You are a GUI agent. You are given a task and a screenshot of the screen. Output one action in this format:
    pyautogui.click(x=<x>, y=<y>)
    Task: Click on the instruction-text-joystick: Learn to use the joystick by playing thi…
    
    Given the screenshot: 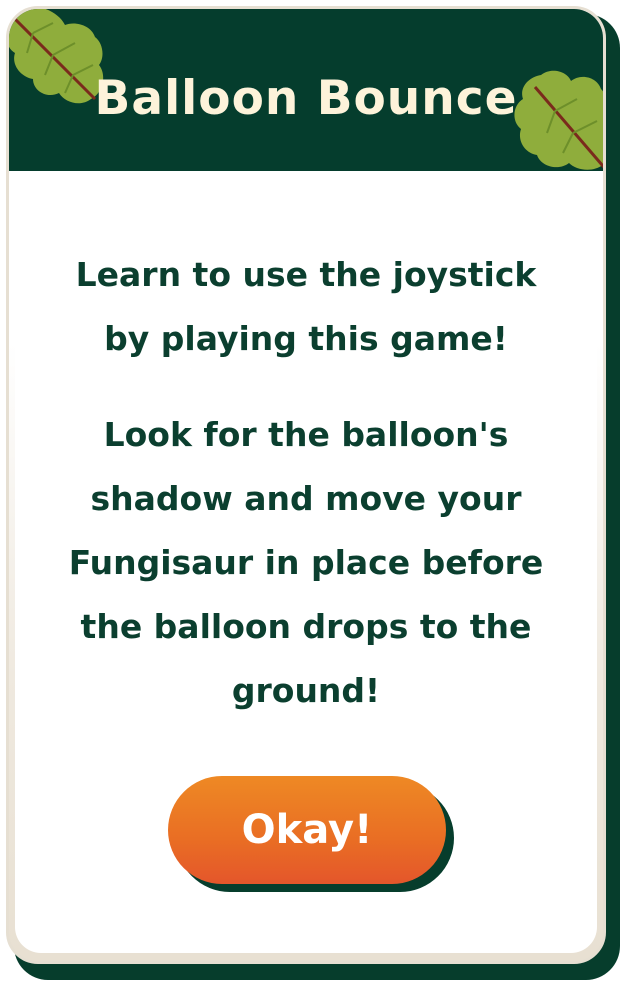 What is the action you would take?
    pyautogui.click(x=306, y=306)
    